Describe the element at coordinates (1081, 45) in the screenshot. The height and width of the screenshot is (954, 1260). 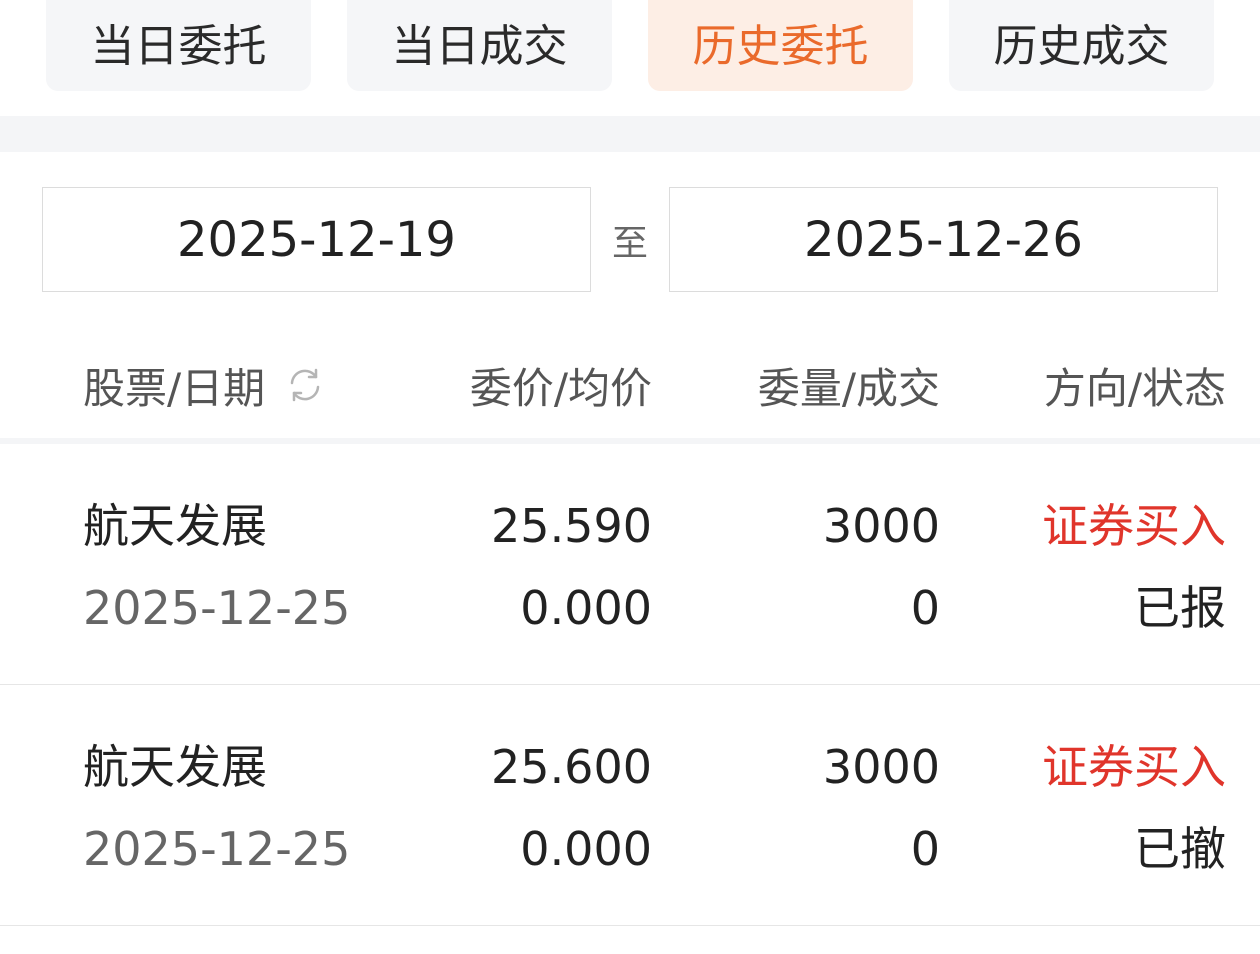
I see `tab-history-trades: 历史成交` at that location.